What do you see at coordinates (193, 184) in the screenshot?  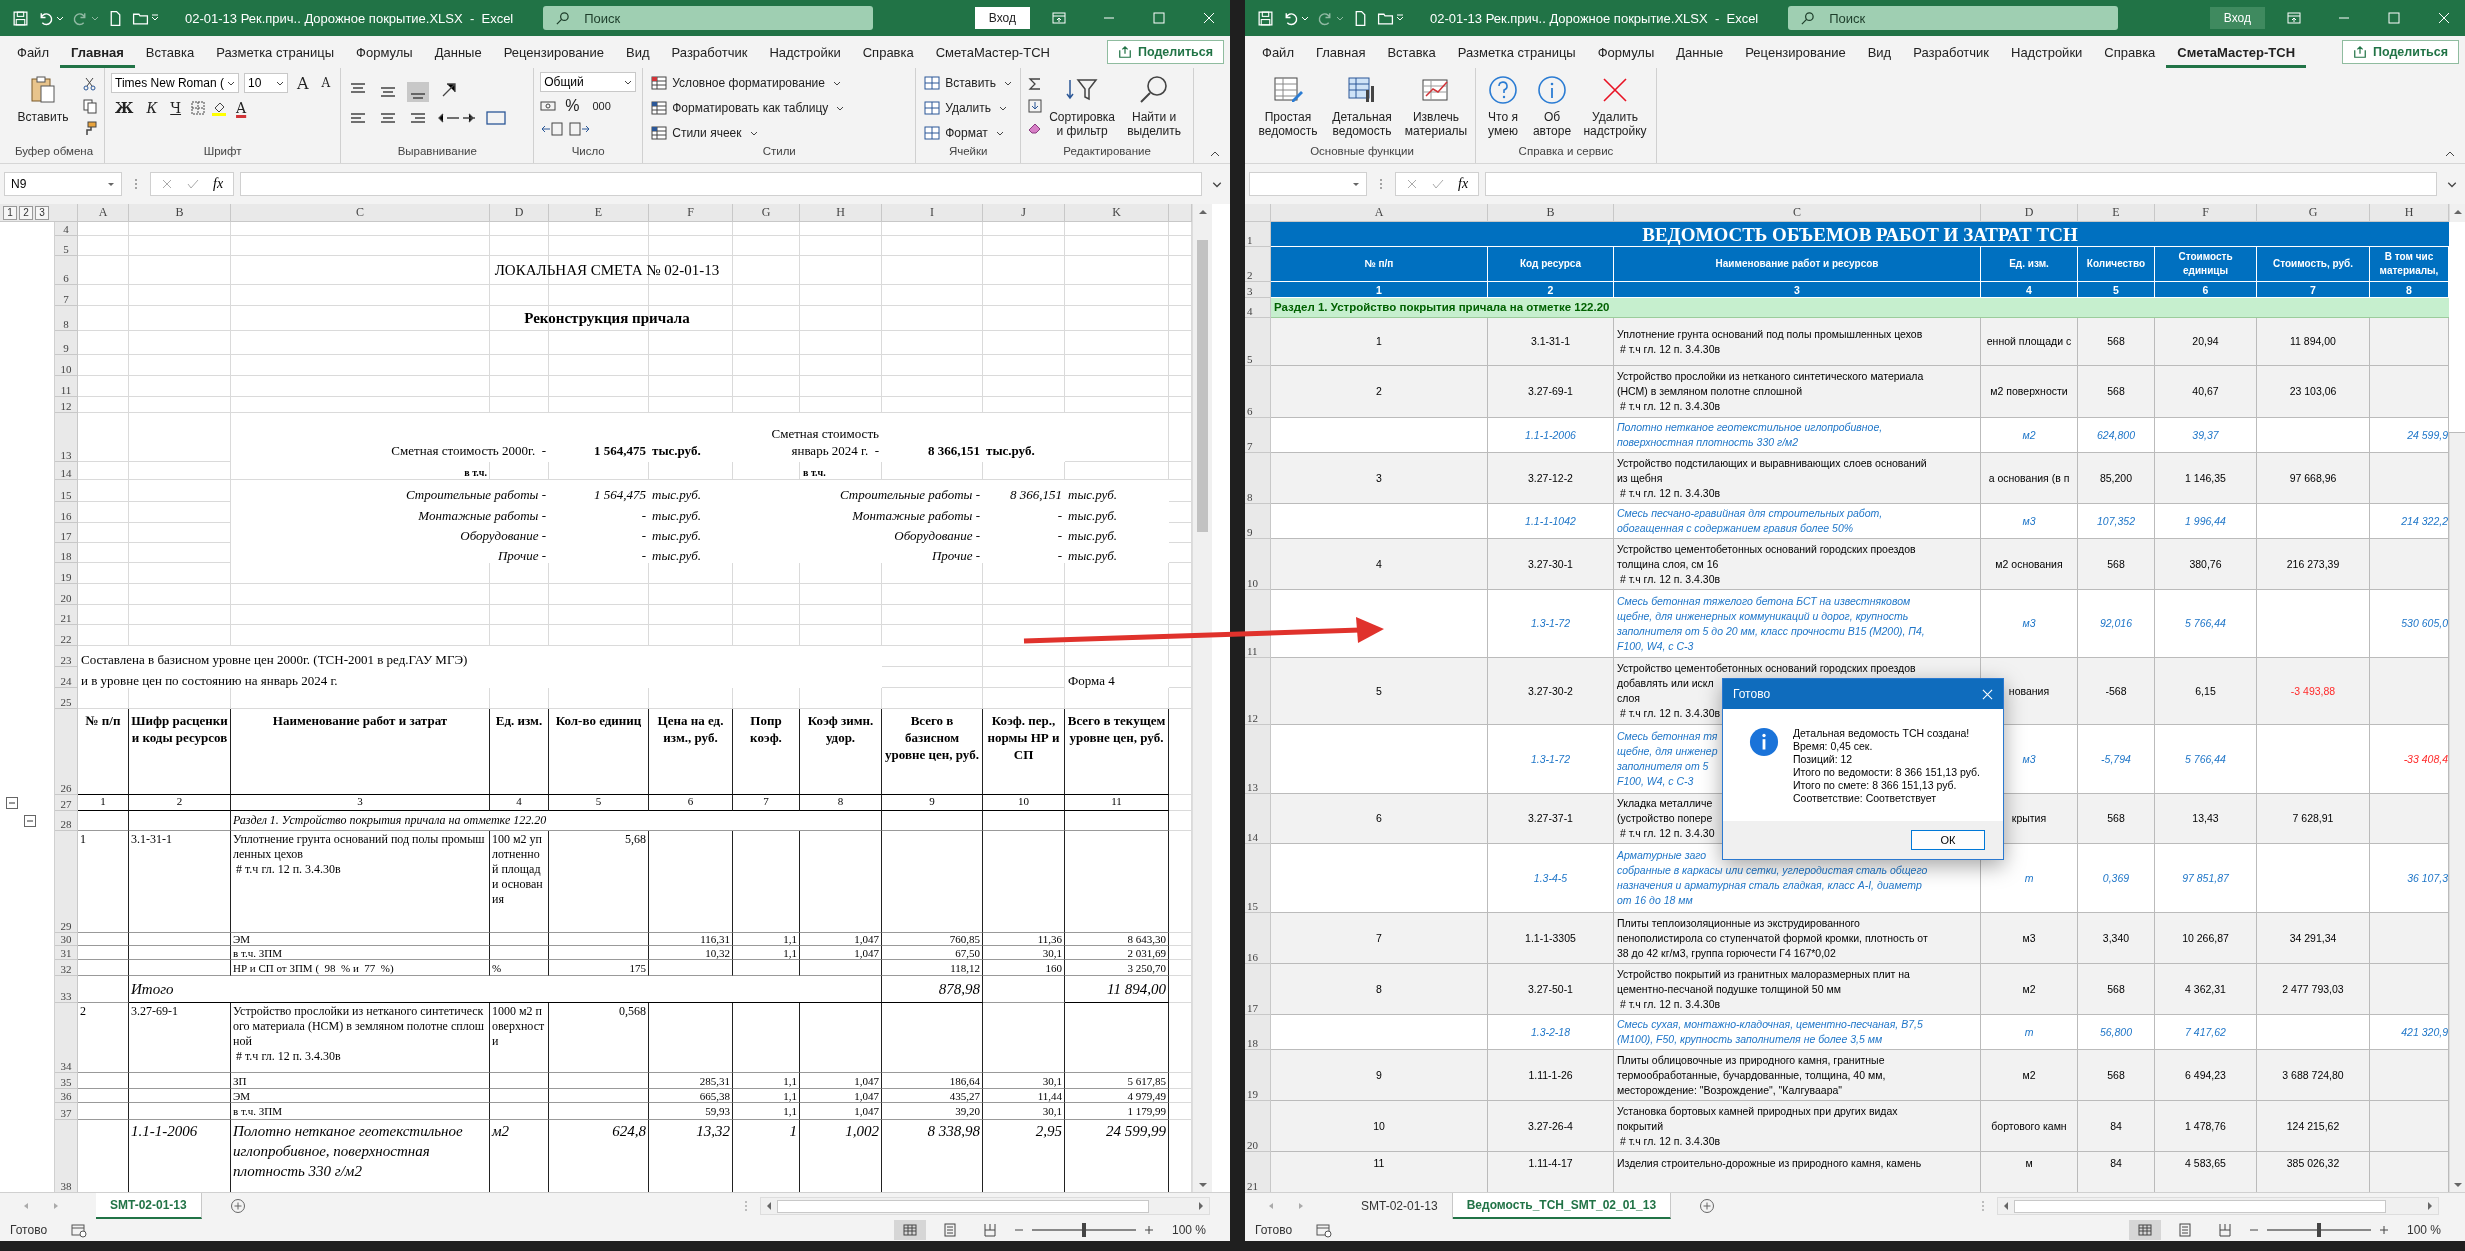 I see `check-icon` at bounding box center [193, 184].